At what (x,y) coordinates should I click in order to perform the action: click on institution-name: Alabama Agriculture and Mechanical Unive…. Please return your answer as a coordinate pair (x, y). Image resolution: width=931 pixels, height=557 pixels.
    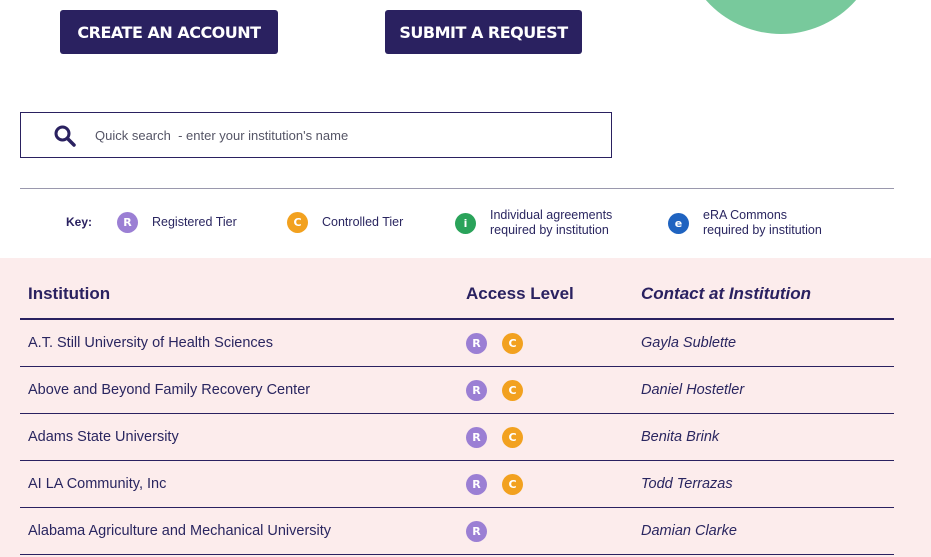
    Looking at the image, I should click on (180, 531).